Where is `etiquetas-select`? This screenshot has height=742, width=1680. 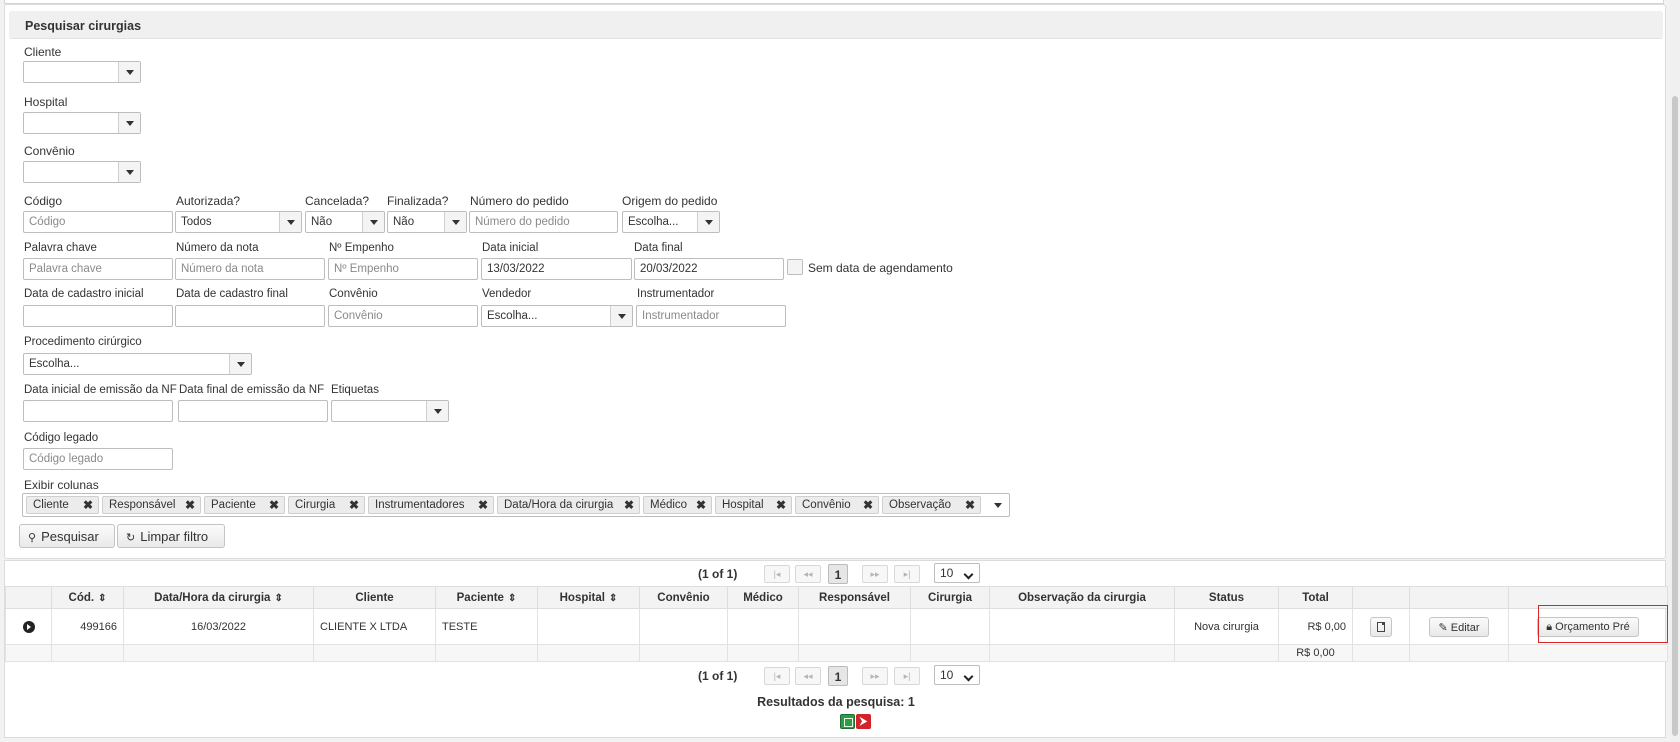 etiquetas-select is located at coordinates (390, 411).